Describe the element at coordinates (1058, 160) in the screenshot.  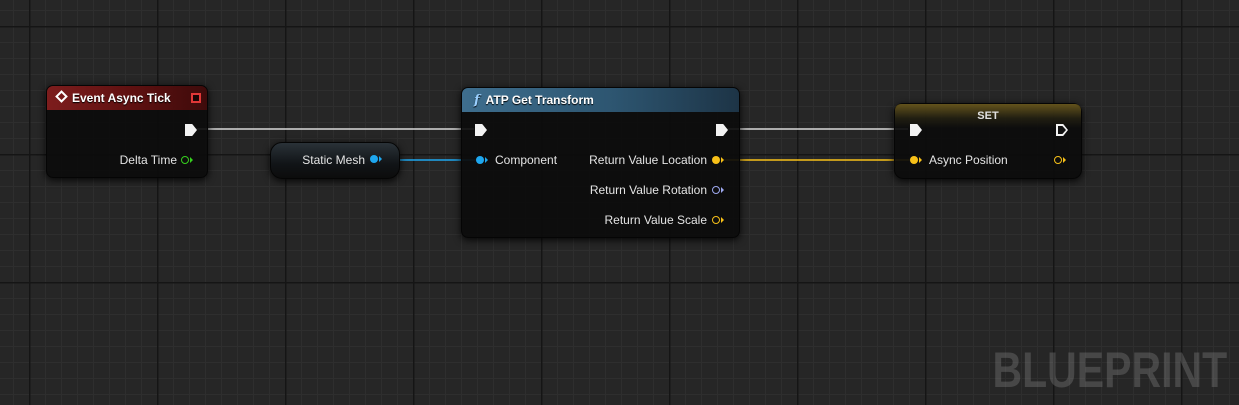
I see `async-position-output-pin` at that location.